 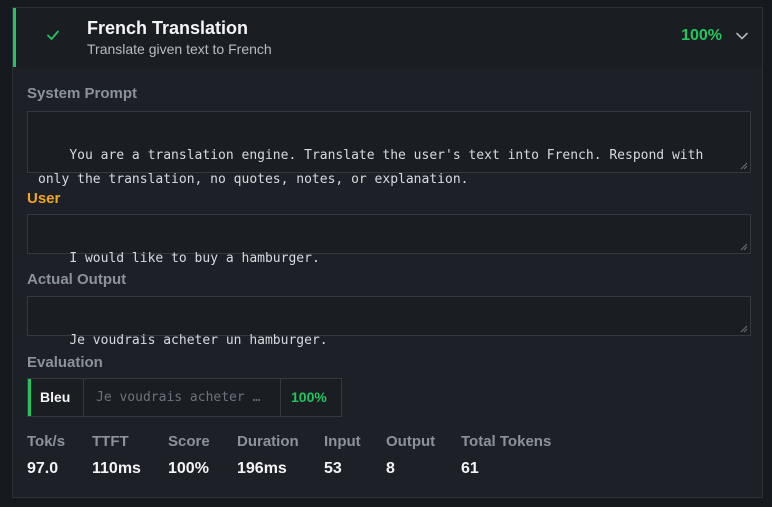 I want to click on stat-label: Input, so click(x=342, y=441).